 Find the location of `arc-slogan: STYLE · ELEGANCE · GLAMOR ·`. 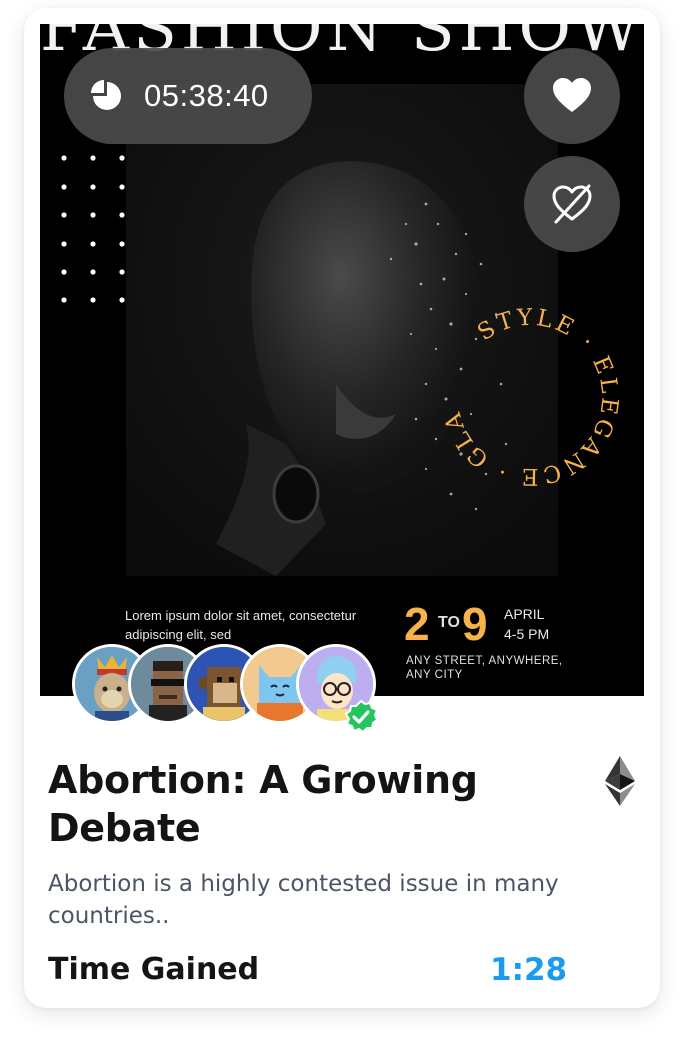

arc-slogan: STYLE · ELEGANCE · GLAMOR · is located at coordinates (528, 395).